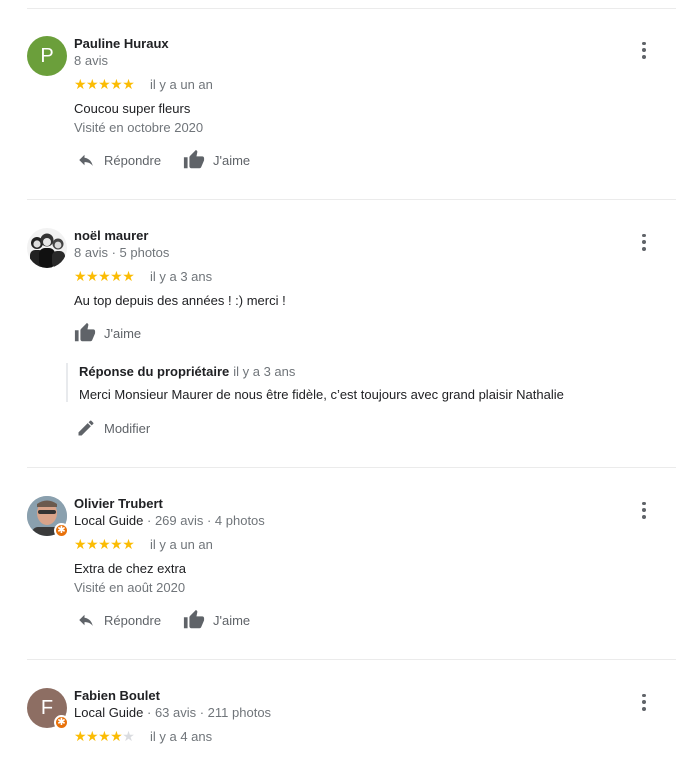 Image resolution: width=696 pixels, height=782 pixels. Describe the element at coordinates (48, 517) in the screenshot. I see `avatar: ✱` at that location.